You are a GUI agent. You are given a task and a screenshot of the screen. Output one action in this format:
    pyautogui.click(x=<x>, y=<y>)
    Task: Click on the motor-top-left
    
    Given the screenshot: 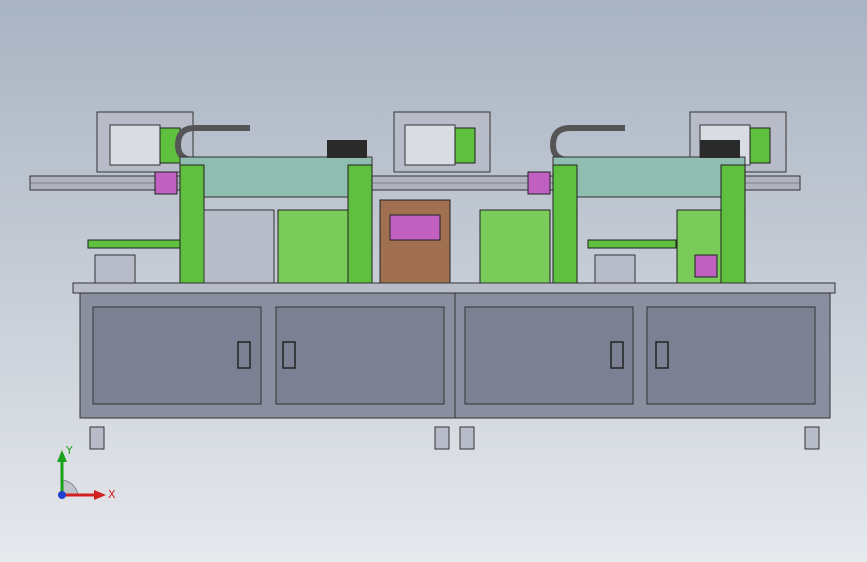 What is the action you would take?
    pyautogui.click(x=347, y=149)
    